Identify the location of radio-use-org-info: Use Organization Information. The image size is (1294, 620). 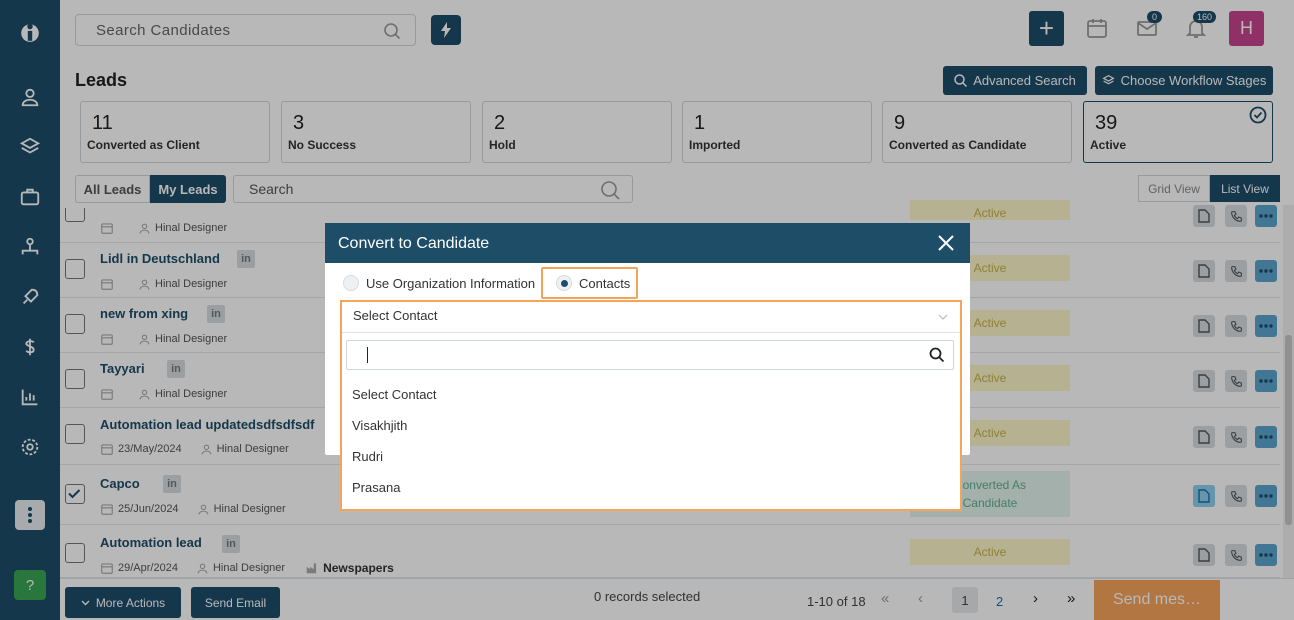
(439, 283).